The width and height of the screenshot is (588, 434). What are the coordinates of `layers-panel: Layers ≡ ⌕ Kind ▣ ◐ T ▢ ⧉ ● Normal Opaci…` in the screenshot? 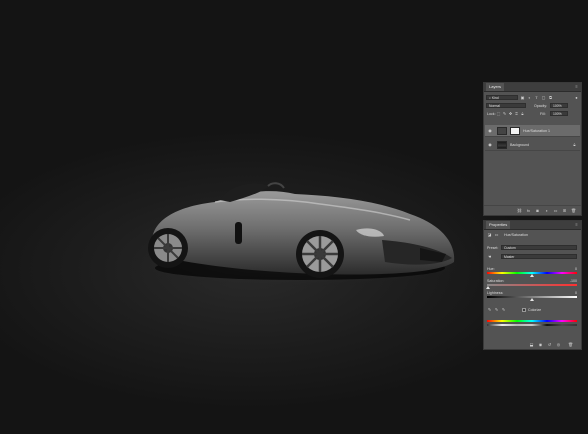 It's located at (532, 149).